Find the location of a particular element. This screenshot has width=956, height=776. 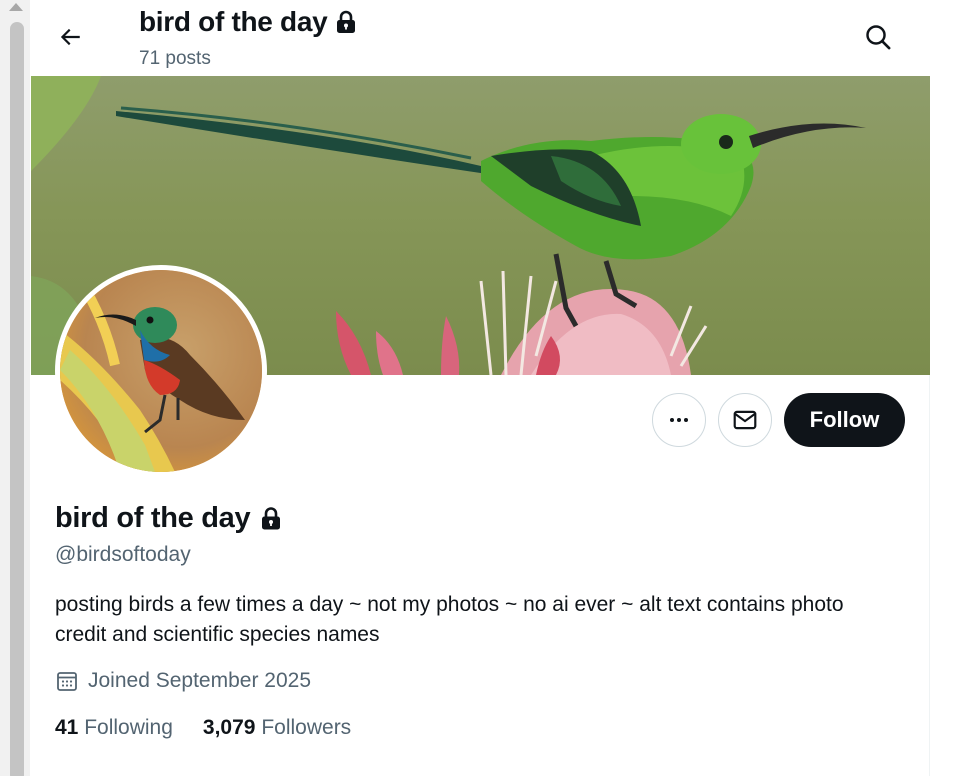

browser-scrollbar is located at coordinates (15, 388).